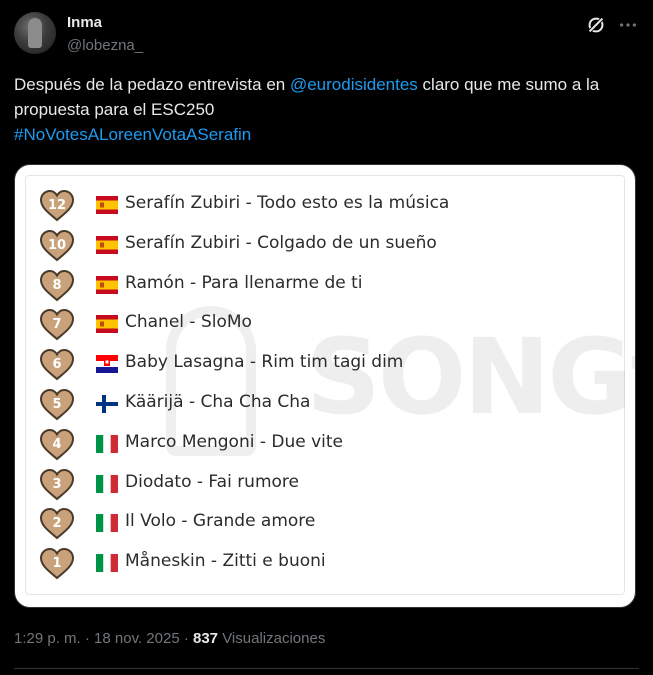 Image resolution: width=653 pixels, height=675 pixels. I want to click on points-label: 1, so click(56, 563).